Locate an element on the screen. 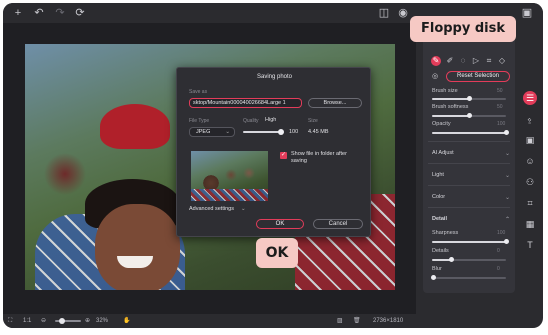 This screenshot has width=548, height=335. size-label: Size is located at coordinates (313, 121).